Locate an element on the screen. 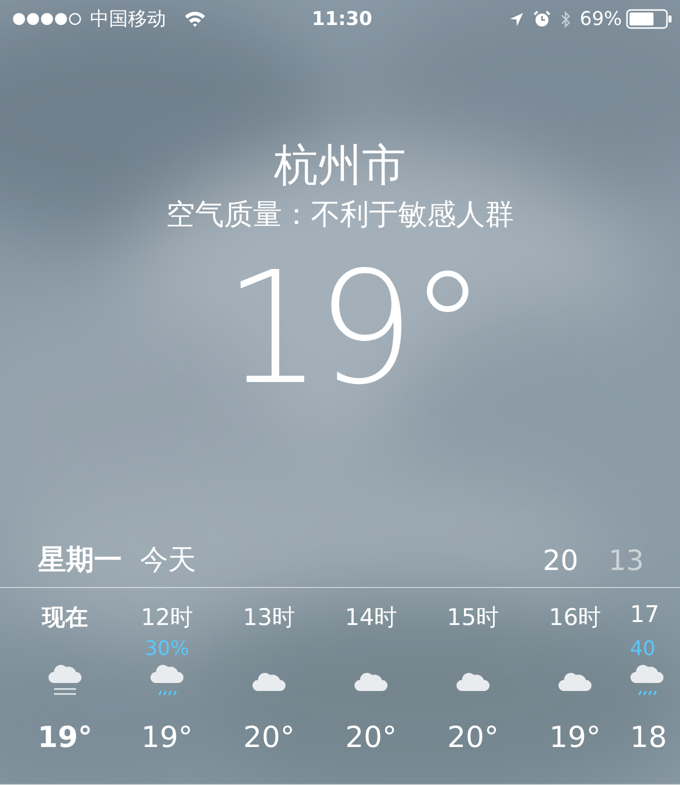  clock-time: 11:30 is located at coordinates (342, 19).